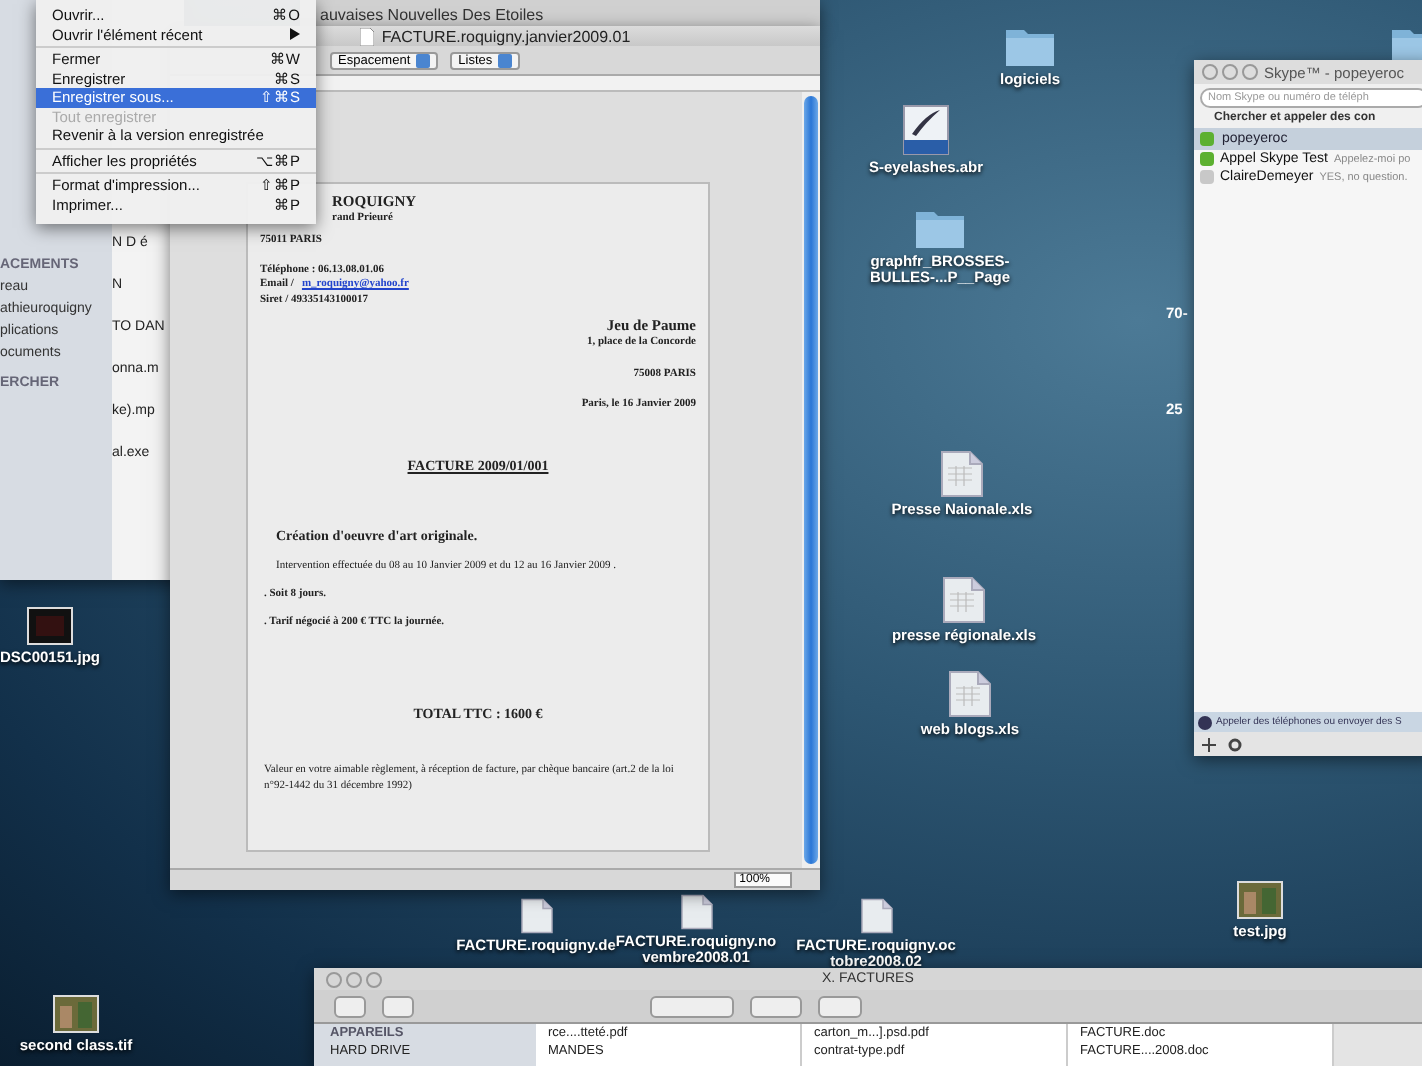 The image size is (1422, 1066). I want to click on image-file-icon, so click(50, 626).